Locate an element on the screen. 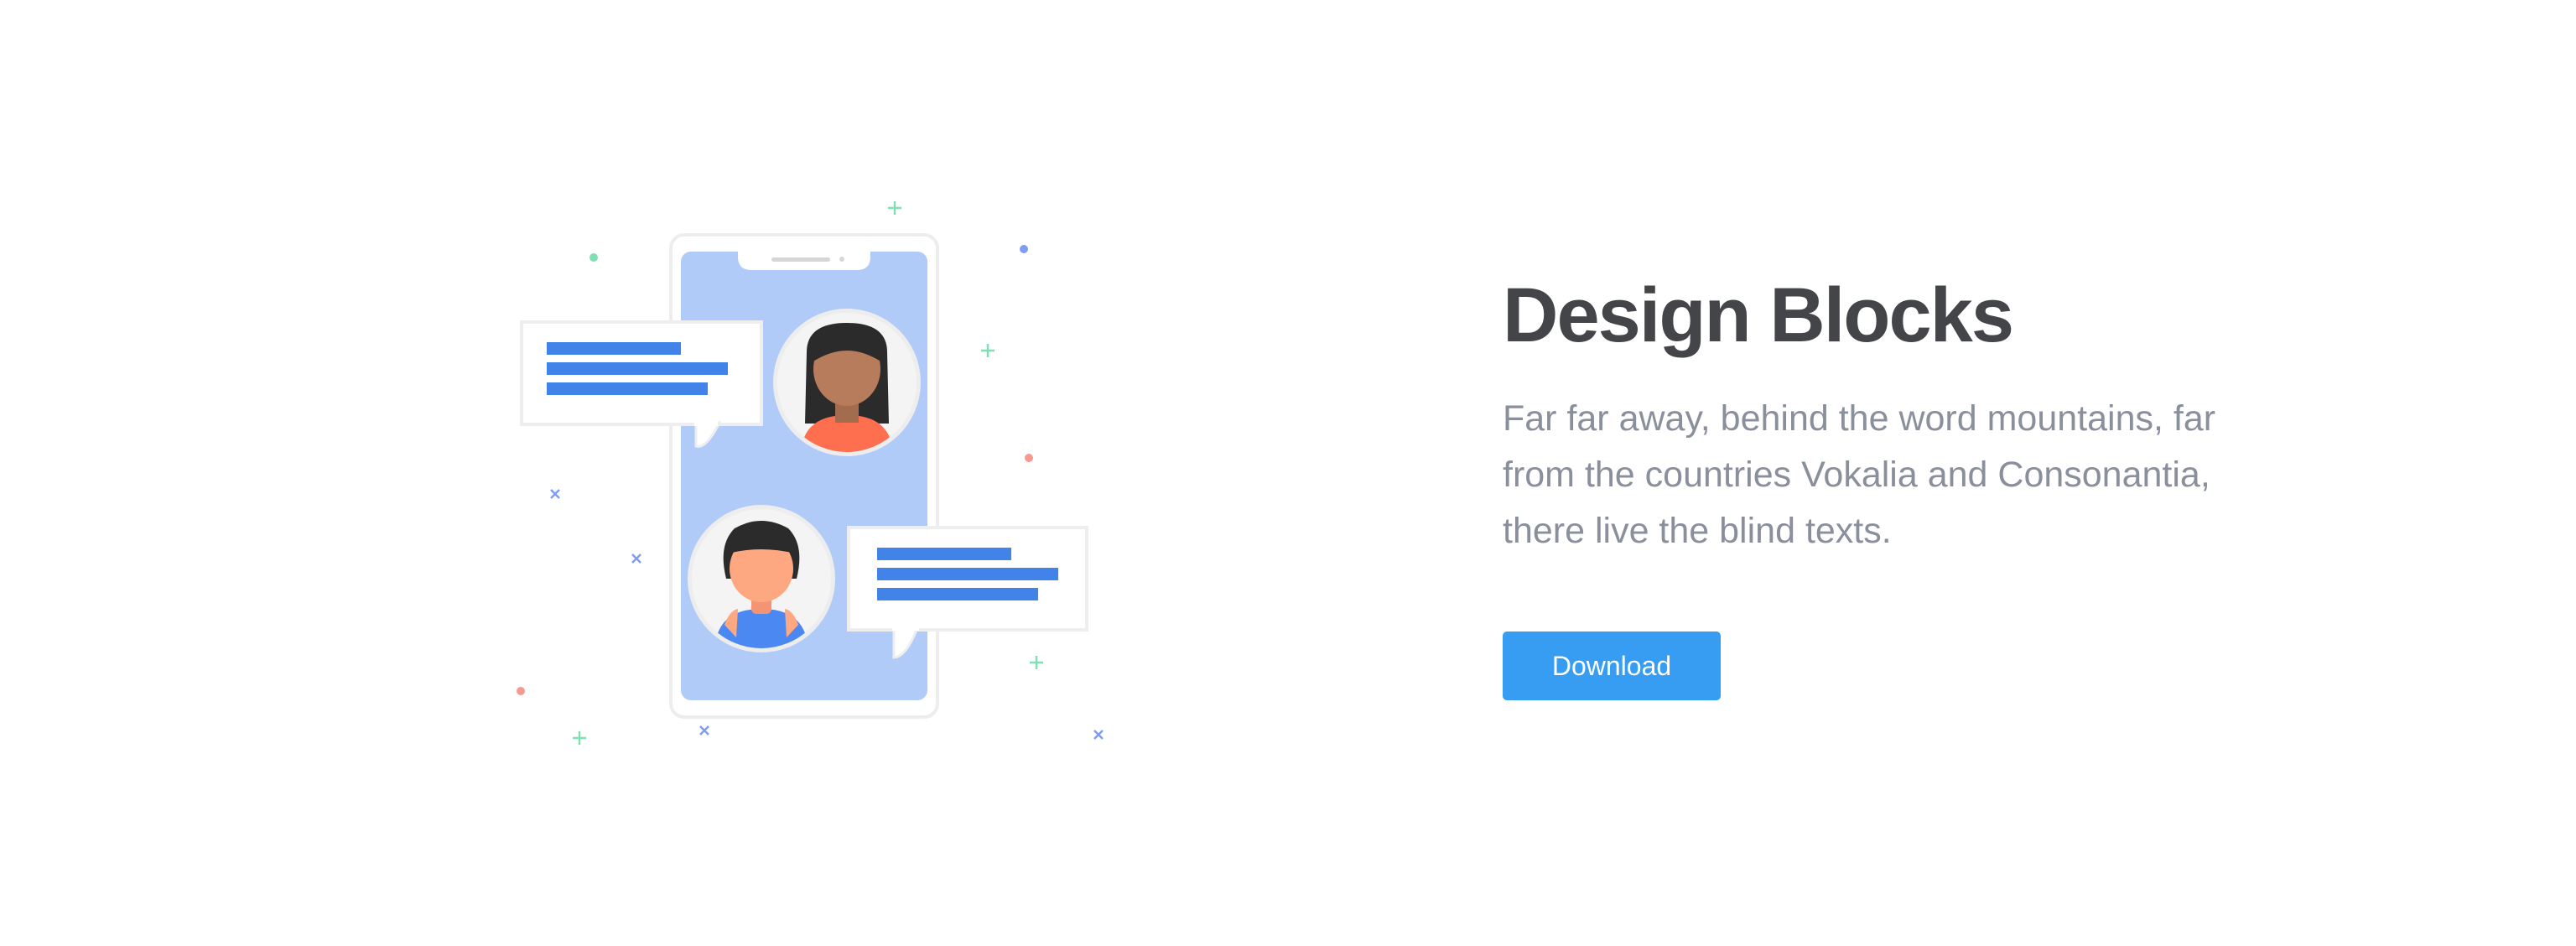 The image size is (2576, 946). download-button: Download is located at coordinates (1612, 666).